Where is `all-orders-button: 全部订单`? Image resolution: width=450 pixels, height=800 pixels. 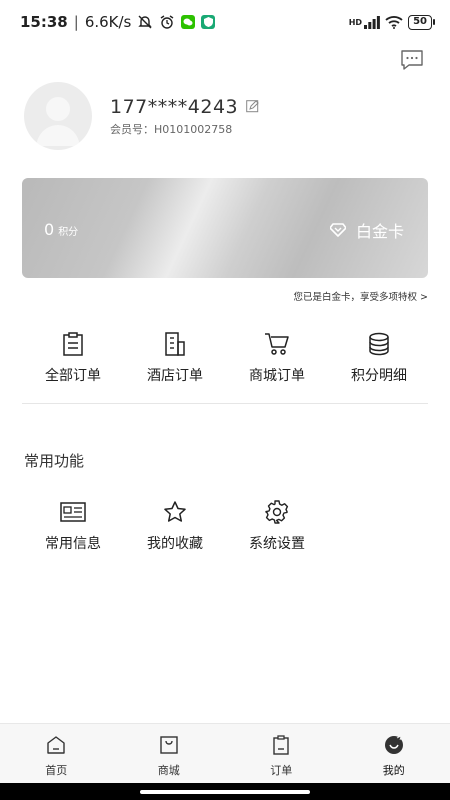 all-orders-button: 全部订单 is located at coordinates (73, 358).